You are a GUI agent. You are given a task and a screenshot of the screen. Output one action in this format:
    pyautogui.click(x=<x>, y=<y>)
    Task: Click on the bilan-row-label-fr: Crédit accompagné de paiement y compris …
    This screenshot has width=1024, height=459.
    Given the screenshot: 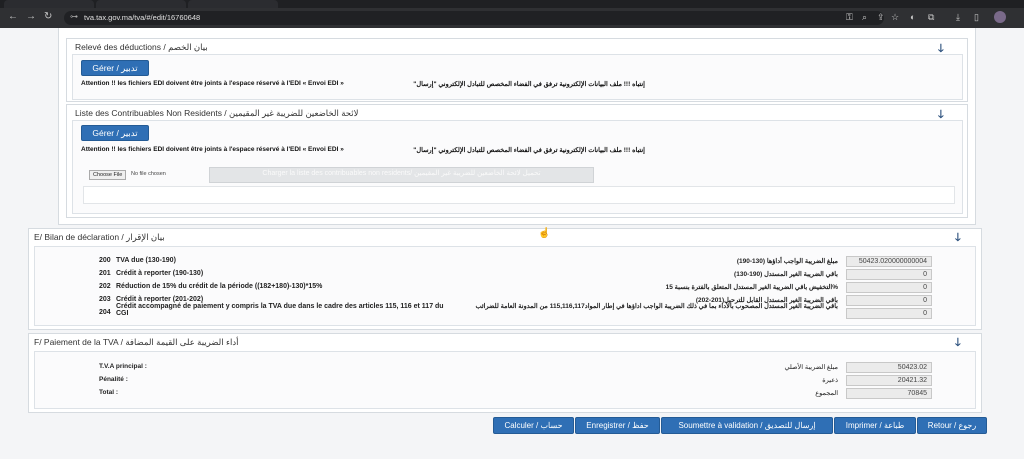 What is the action you would take?
    pyautogui.click(x=280, y=310)
    